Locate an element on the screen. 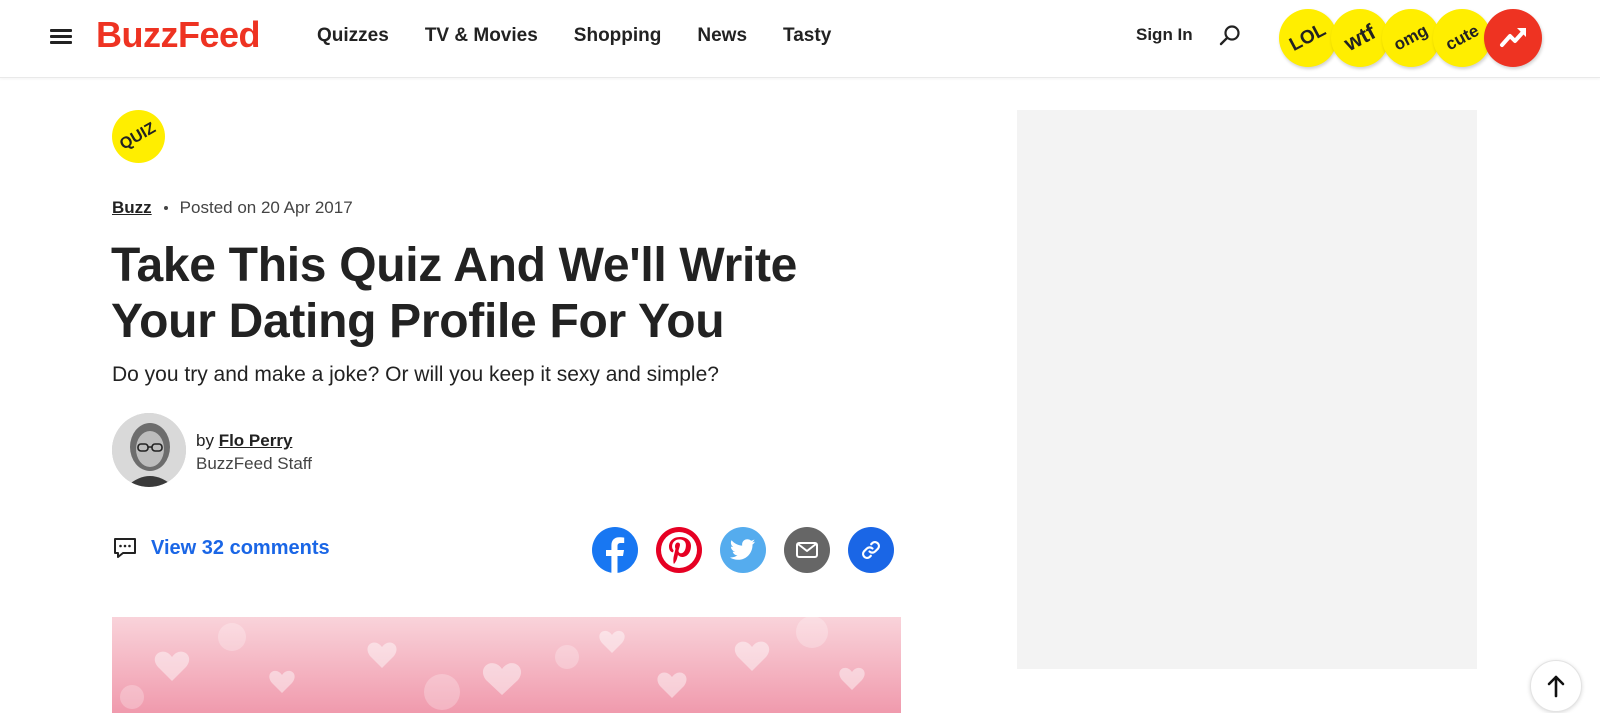  pinterest-icon is located at coordinates (679, 550).